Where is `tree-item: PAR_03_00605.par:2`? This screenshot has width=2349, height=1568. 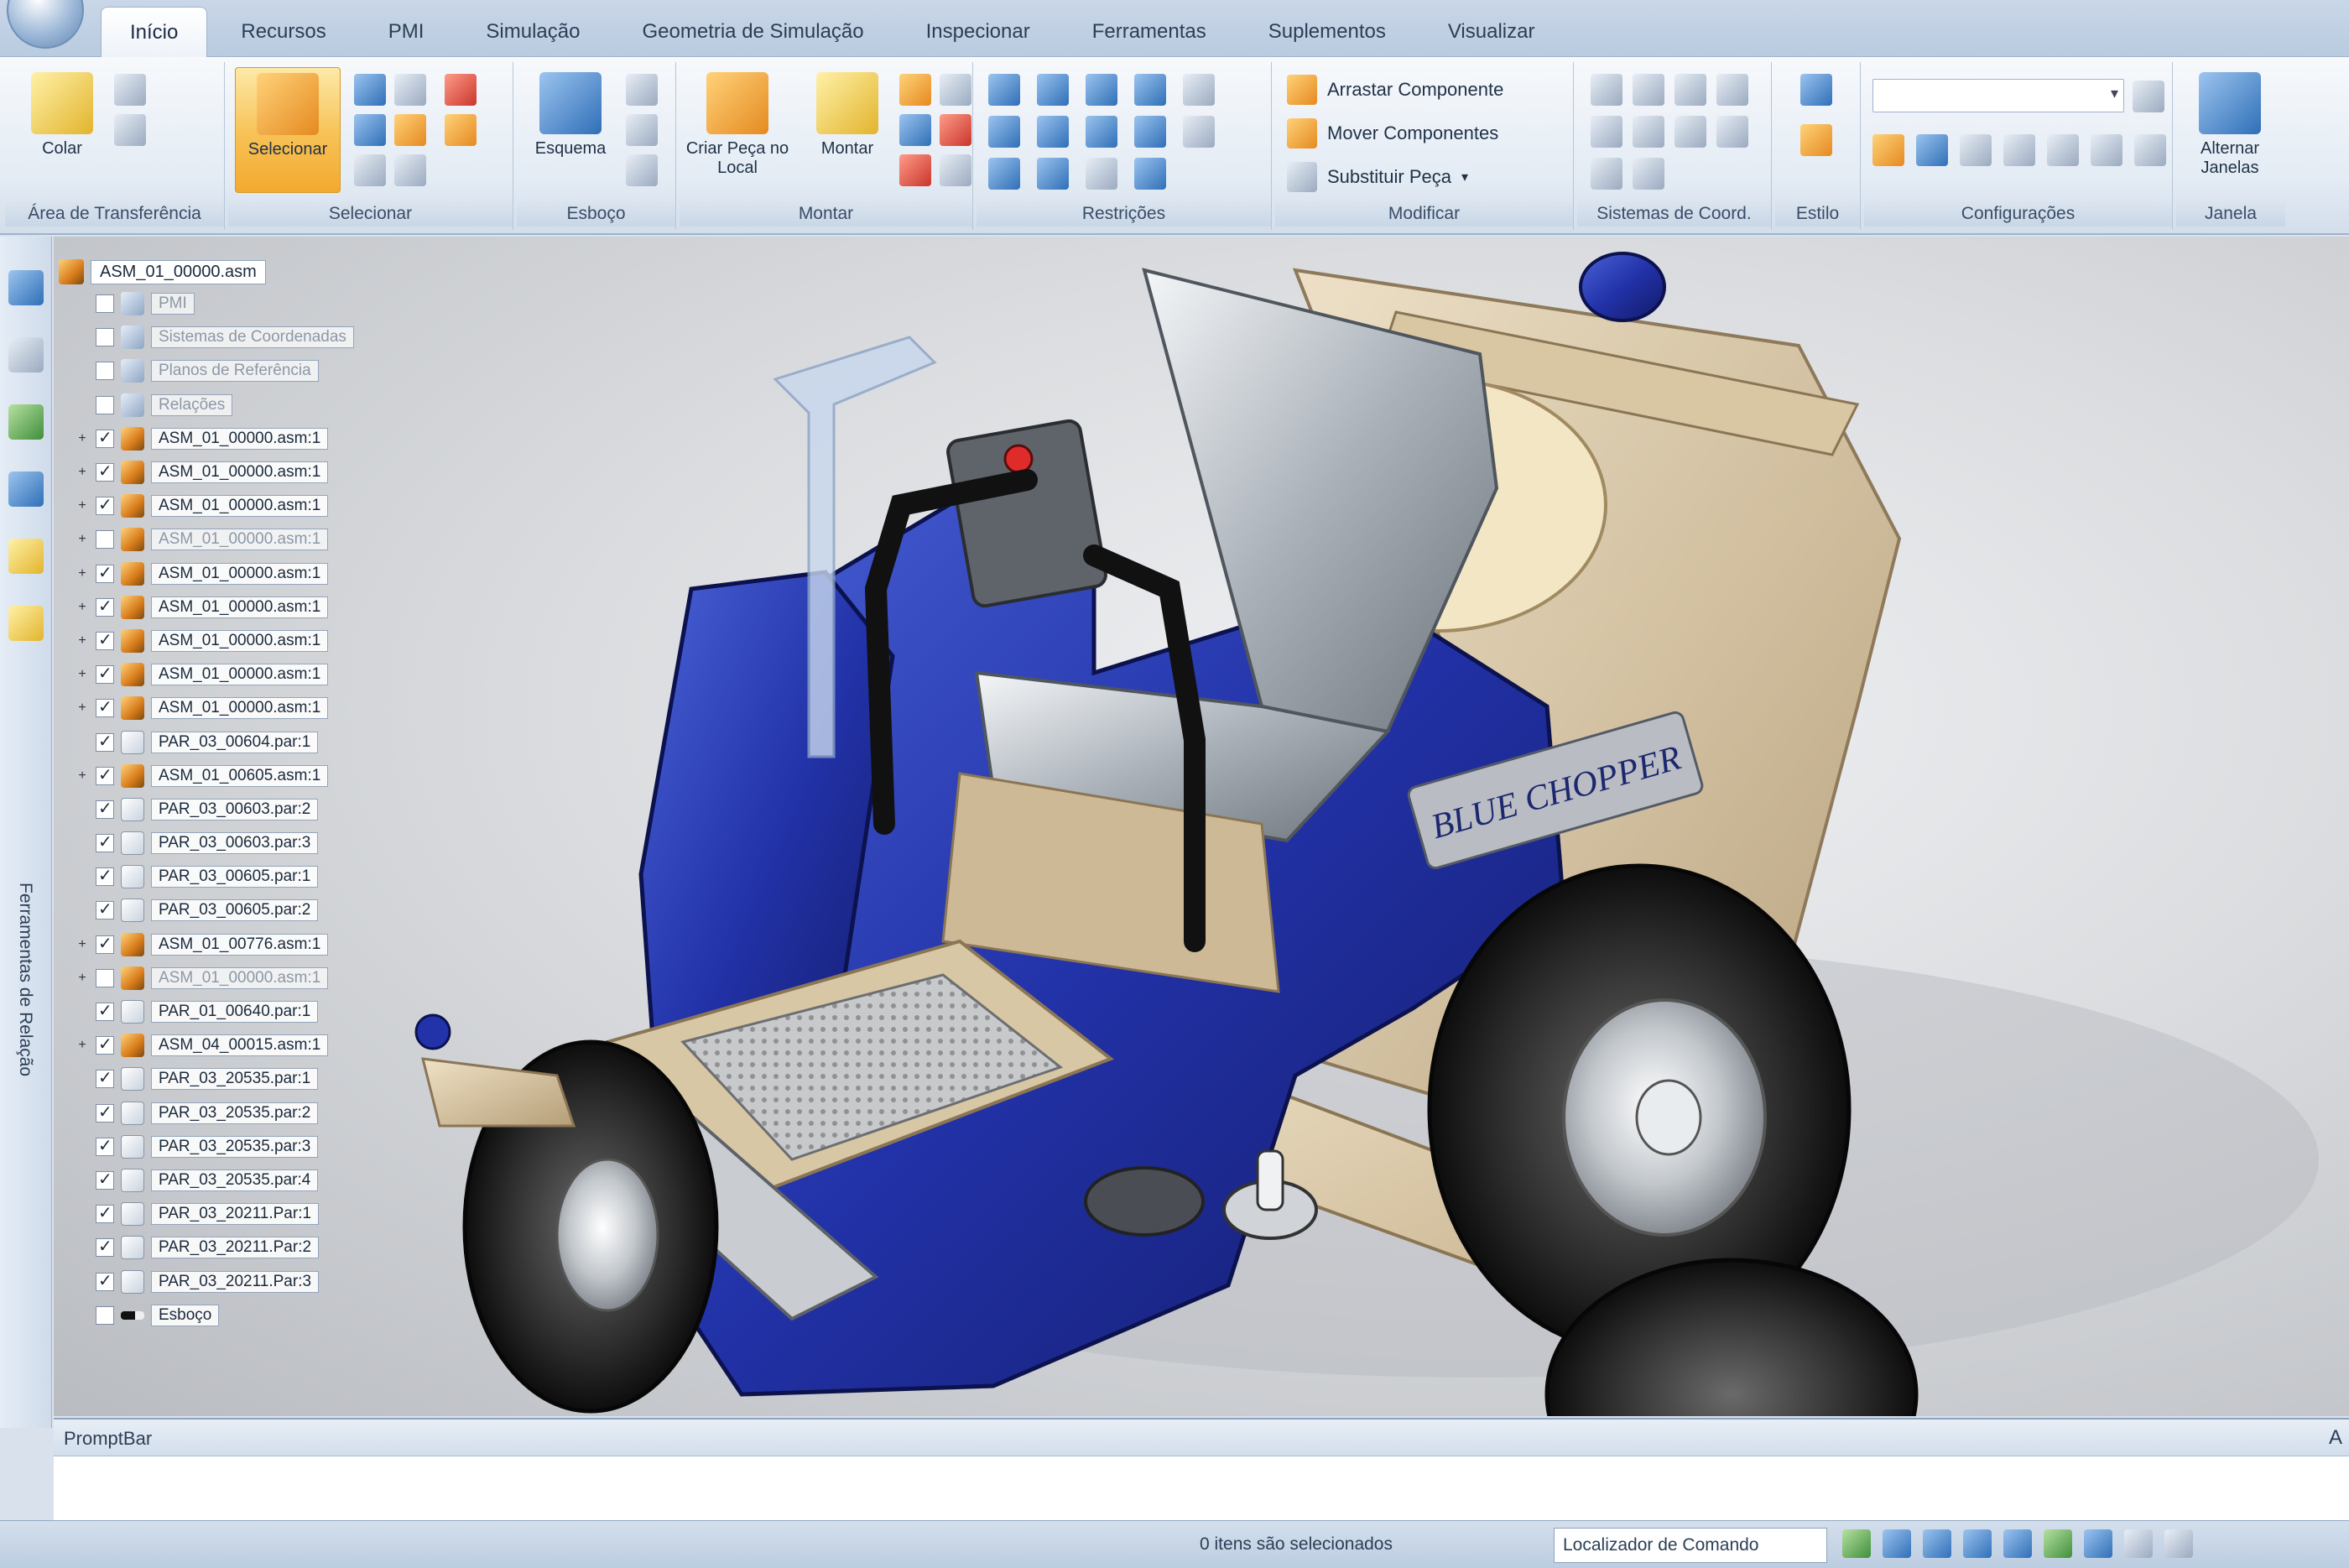 tree-item: PAR_03_00605.par:2 is located at coordinates (252, 910).